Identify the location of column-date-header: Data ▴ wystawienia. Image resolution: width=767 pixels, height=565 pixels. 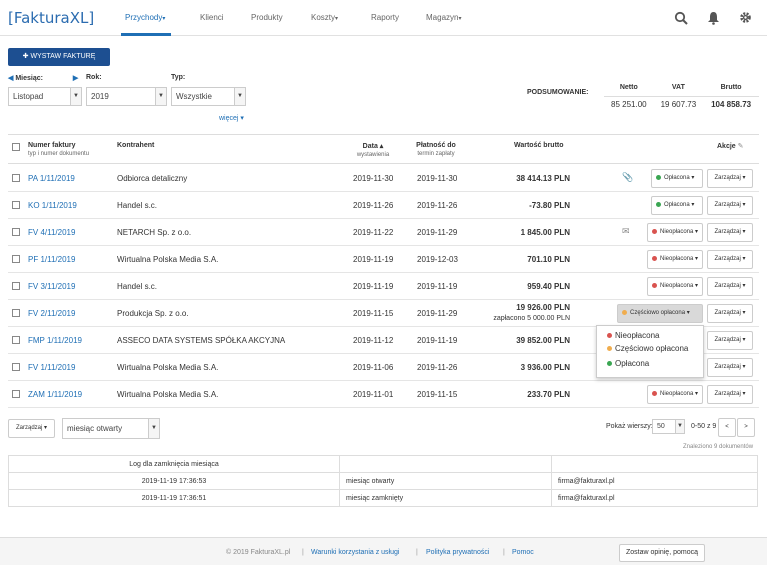
(373, 150).